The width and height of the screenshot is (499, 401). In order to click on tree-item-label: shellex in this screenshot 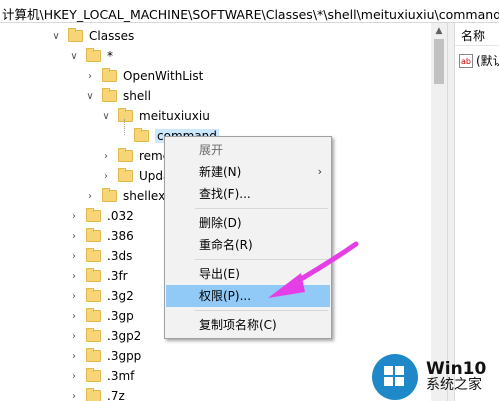, I will do `click(144, 196)`.